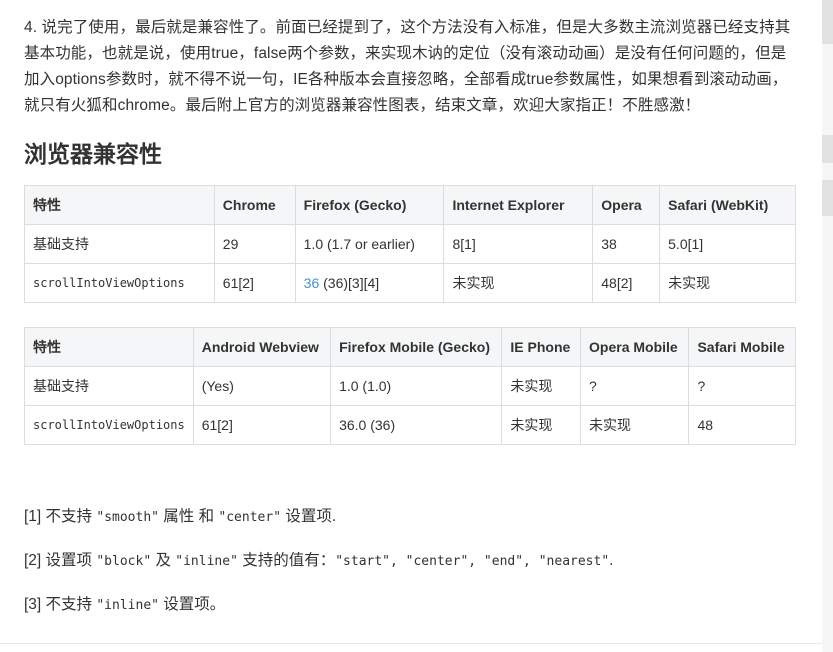 Image resolution: width=833 pixels, height=652 pixels. Describe the element at coordinates (163, 560) in the screenshot. I see `footnote-text: 及` at that location.